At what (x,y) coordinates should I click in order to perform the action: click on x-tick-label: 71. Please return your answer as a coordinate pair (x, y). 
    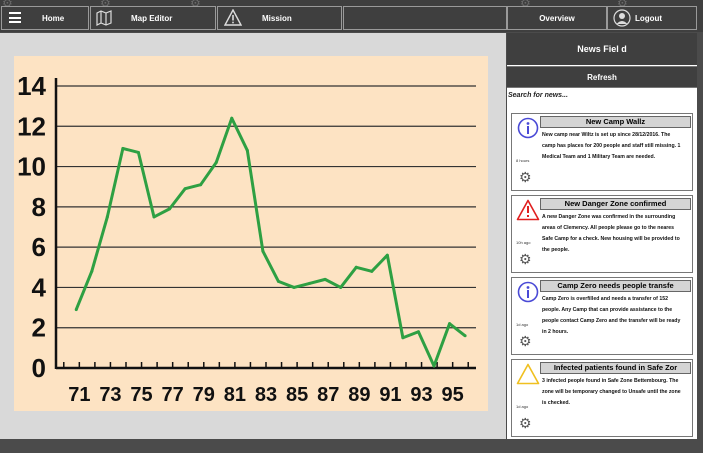
    Looking at the image, I should click on (79, 395).